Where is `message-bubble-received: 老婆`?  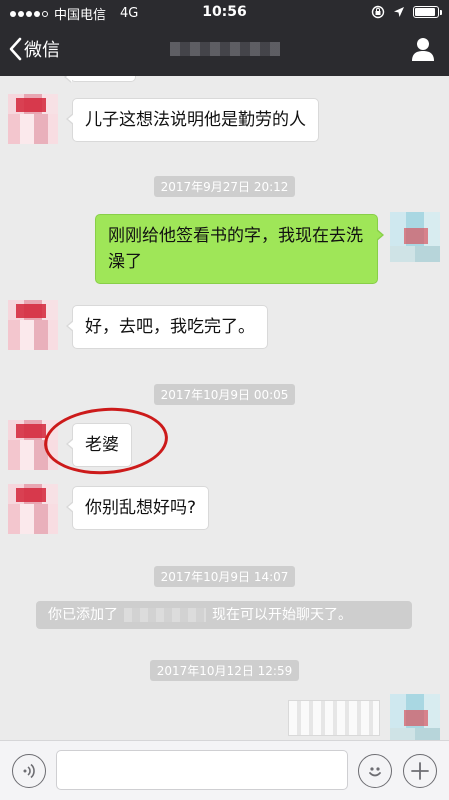 message-bubble-received: 老婆 is located at coordinates (99, 445).